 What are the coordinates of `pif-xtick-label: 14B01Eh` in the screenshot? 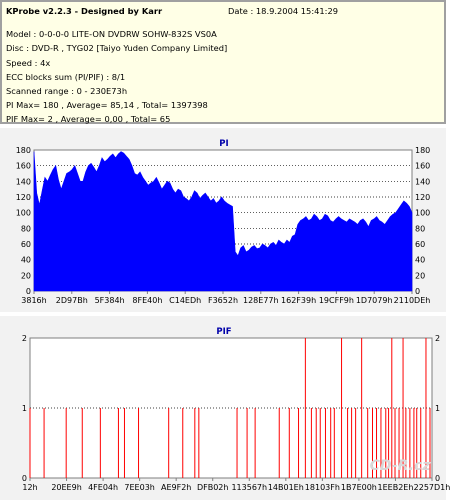 It's located at (286, 487).